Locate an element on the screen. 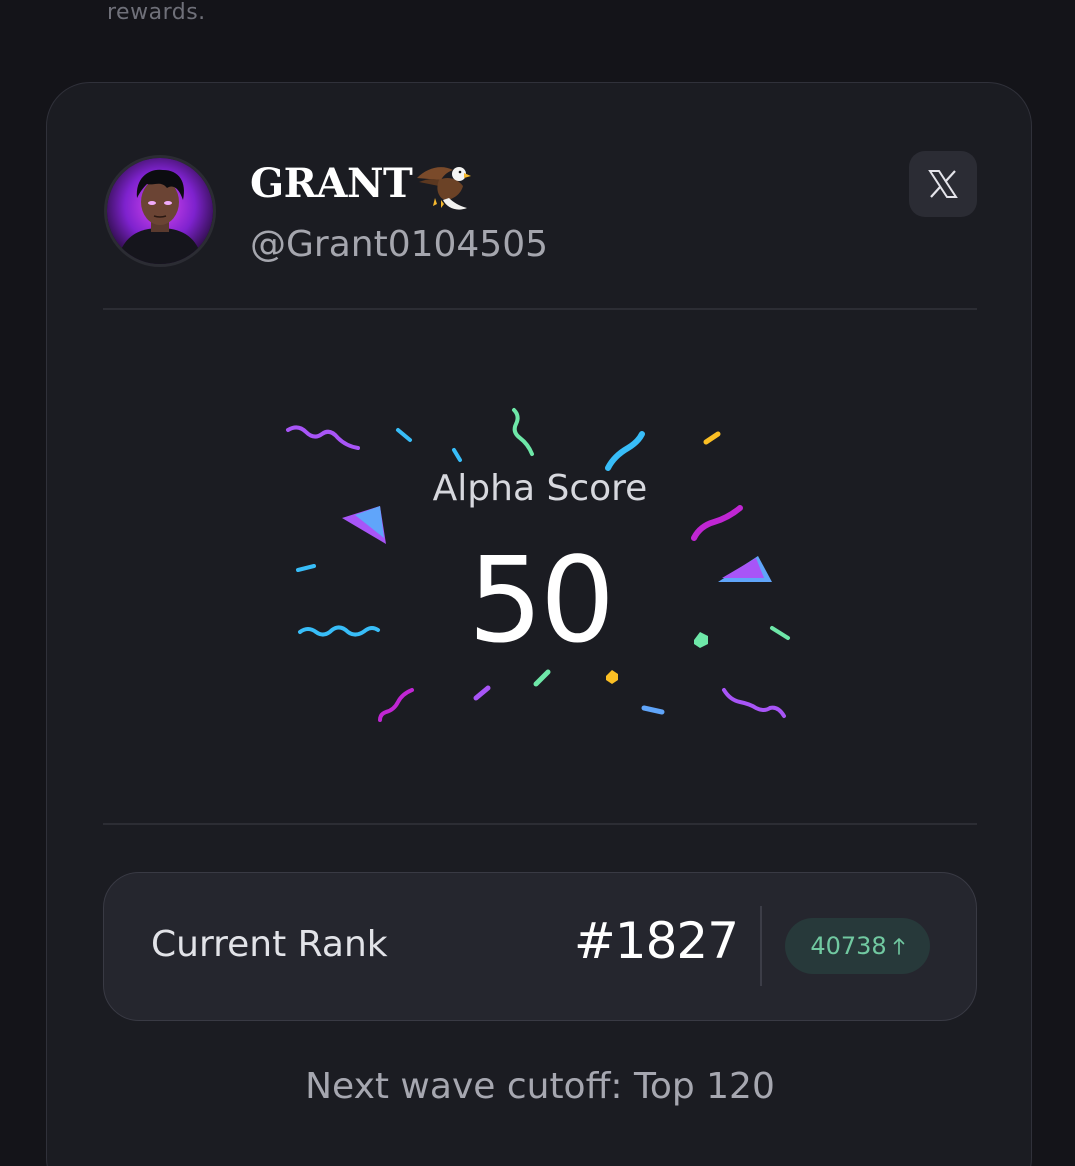  x-logo-icon is located at coordinates (943, 184).